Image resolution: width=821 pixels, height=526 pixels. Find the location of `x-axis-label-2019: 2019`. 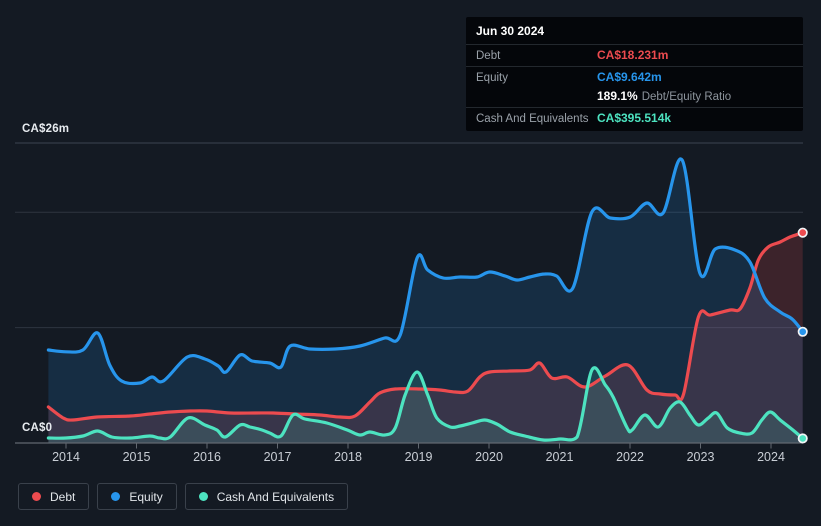

x-axis-label-2019: 2019 is located at coordinates (419, 457).